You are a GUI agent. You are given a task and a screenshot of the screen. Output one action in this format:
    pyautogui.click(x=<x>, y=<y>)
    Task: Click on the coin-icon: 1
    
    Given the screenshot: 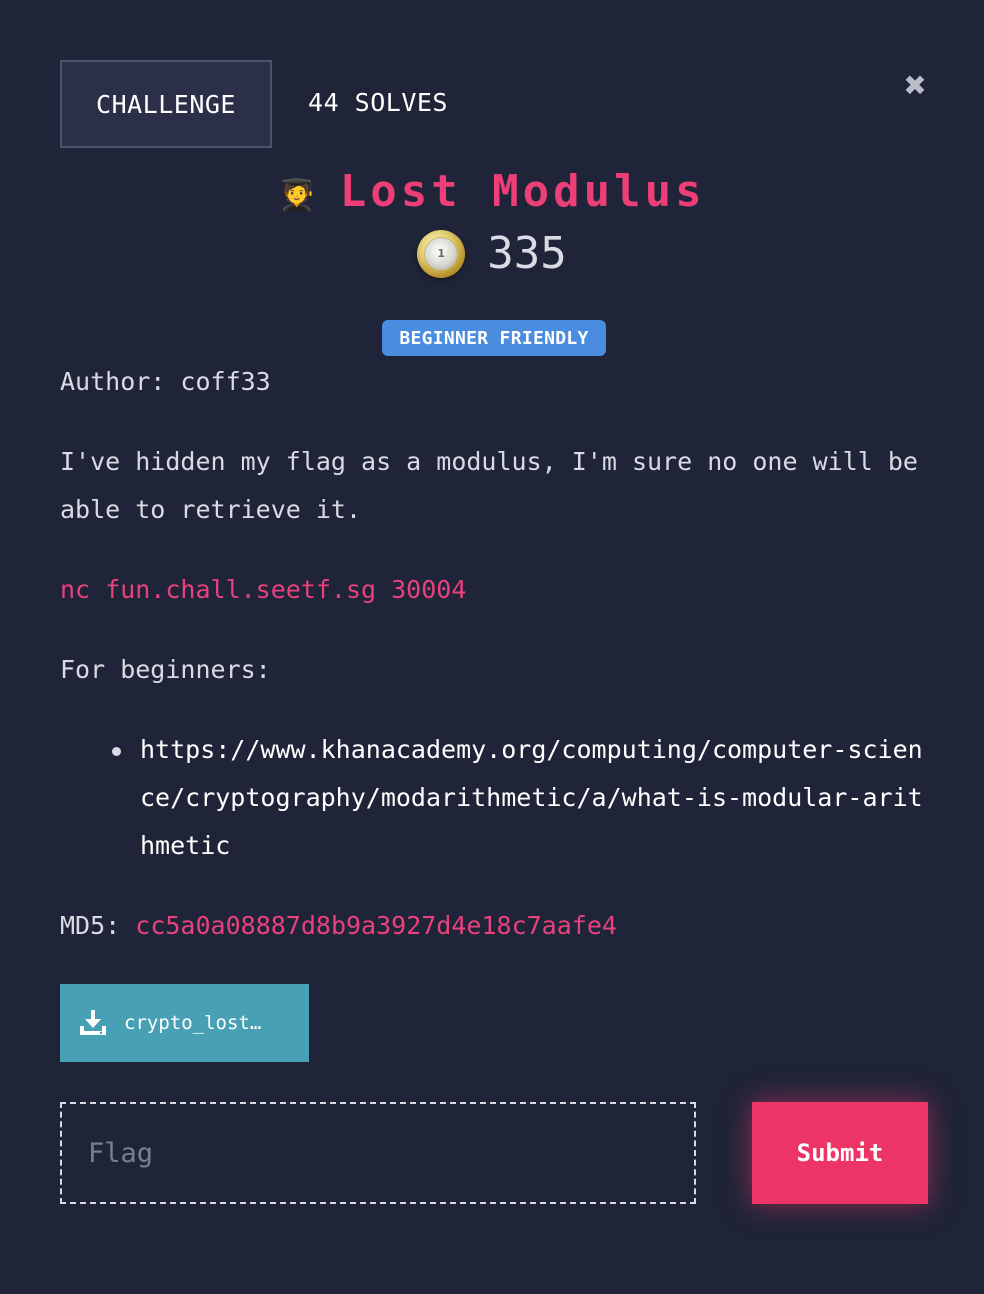 What is the action you would take?
    pyautogui.click(x=441, y=253)
    